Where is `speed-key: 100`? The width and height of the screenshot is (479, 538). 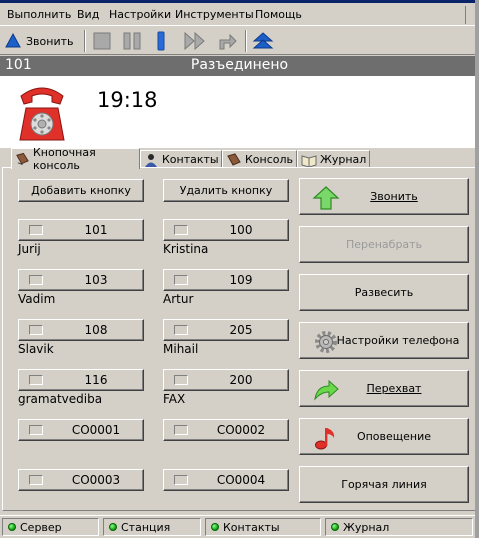 speed-key: 100 is located at coordinates (226, 230).